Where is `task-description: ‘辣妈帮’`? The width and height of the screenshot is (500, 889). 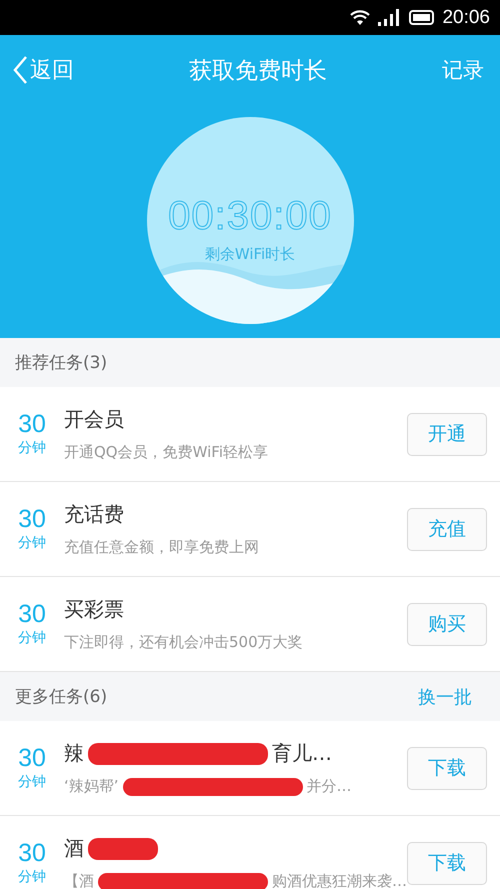
task-description: ‘辣妈帮’ is located at coordinates (91, 786).